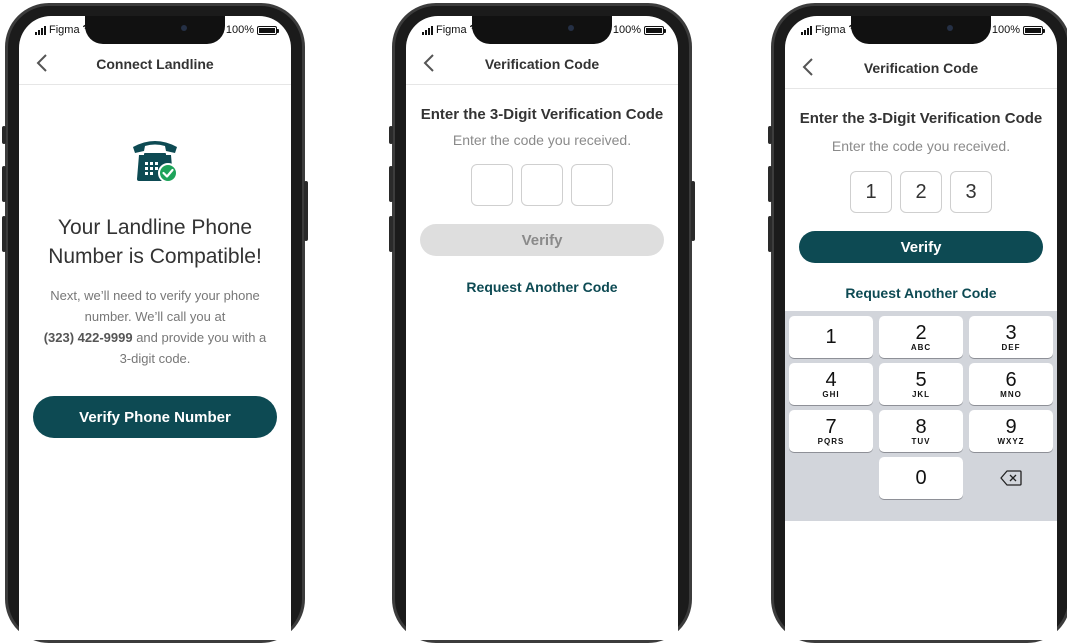  I want to click on keypad-key-5: 5 JKL, so click(921, 384).